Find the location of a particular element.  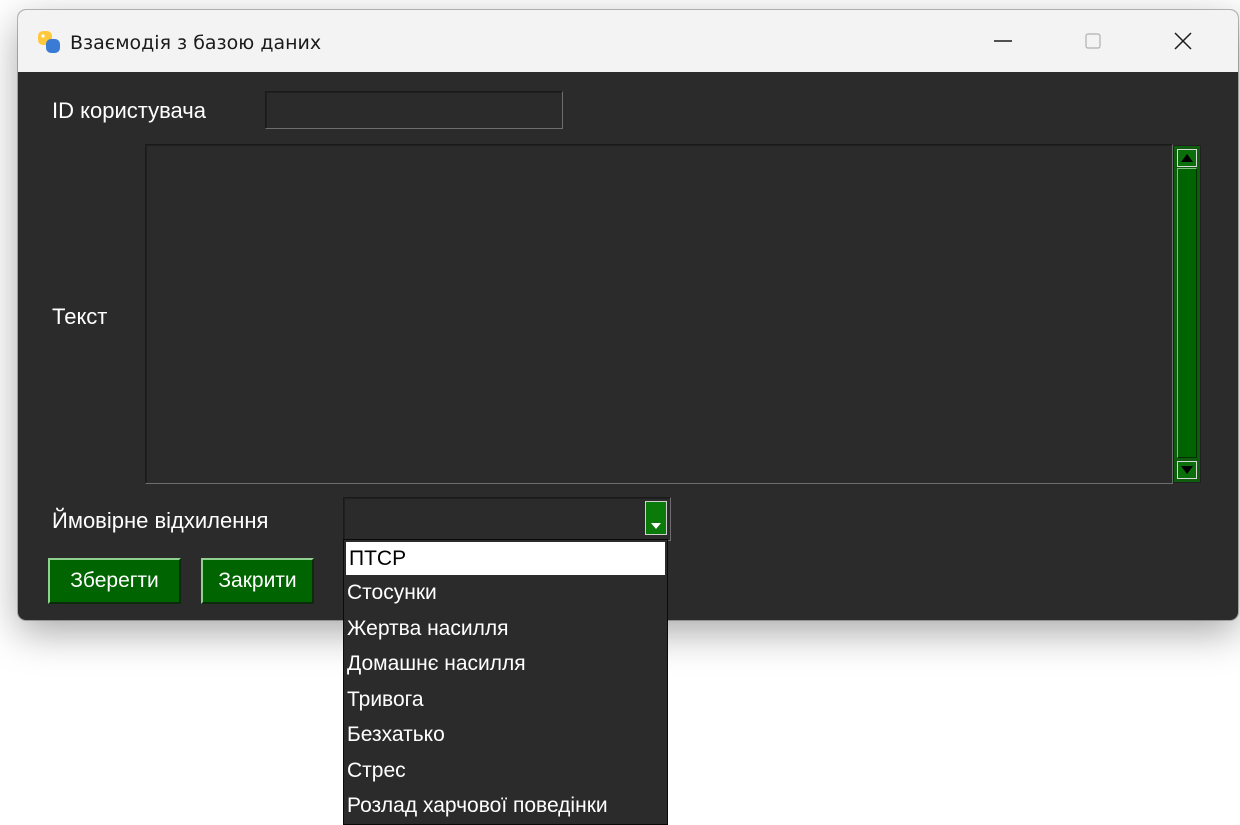

save-button: Зберегти is located at coordinates (114, 581).